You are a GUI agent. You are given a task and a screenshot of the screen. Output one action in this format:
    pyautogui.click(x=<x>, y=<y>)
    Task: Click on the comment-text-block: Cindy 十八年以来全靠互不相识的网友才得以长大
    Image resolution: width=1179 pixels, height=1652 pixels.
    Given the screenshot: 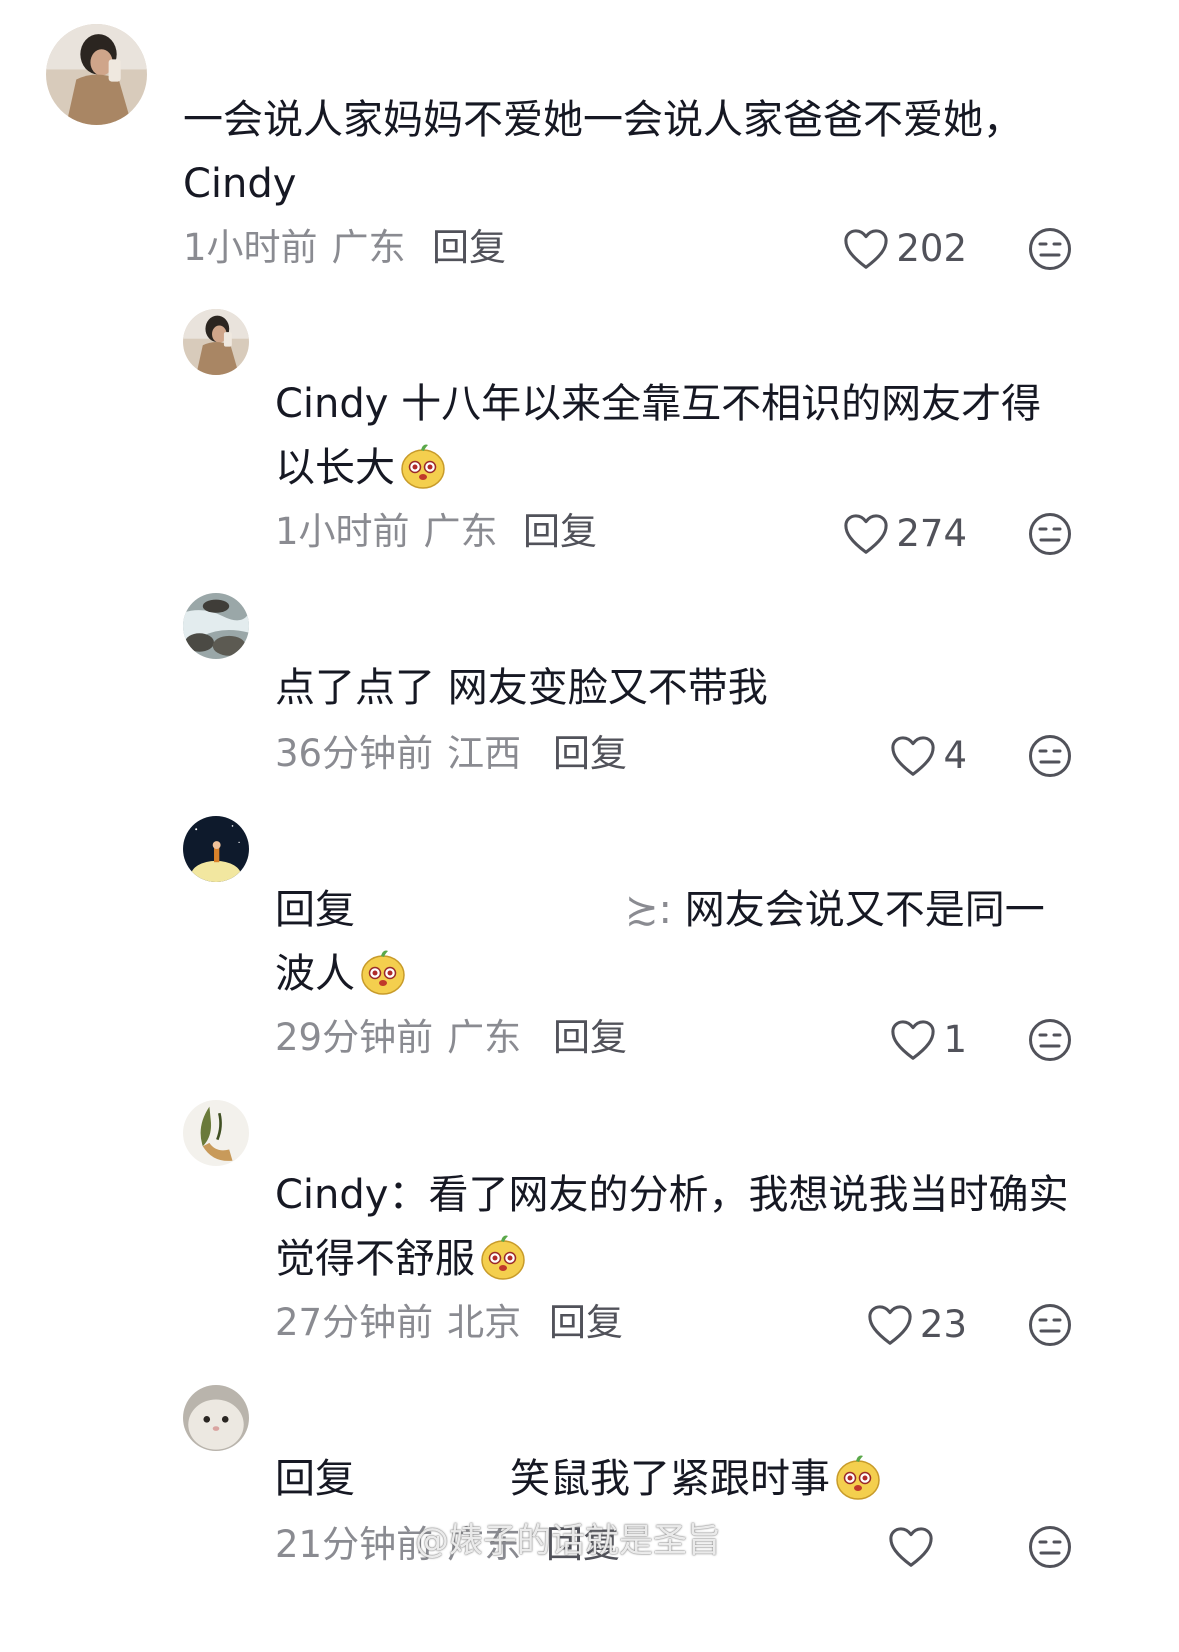 What is the action you would take?
    pyautogui.click(x=675, y=436)
    